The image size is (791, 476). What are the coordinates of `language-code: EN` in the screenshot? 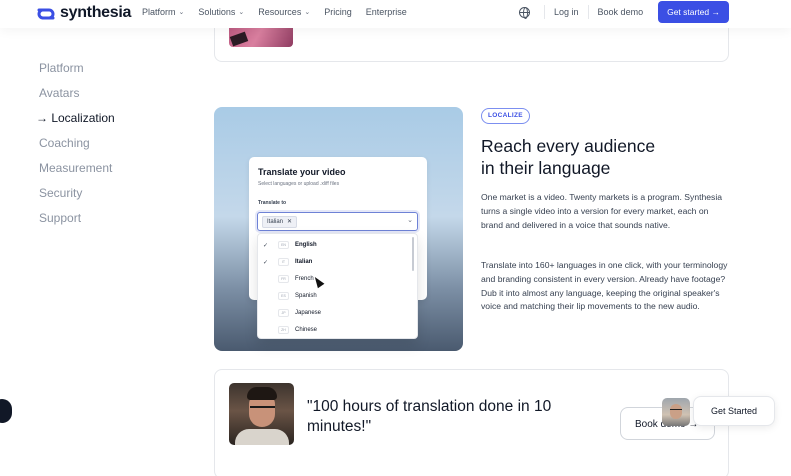 It's located at (283, 245).